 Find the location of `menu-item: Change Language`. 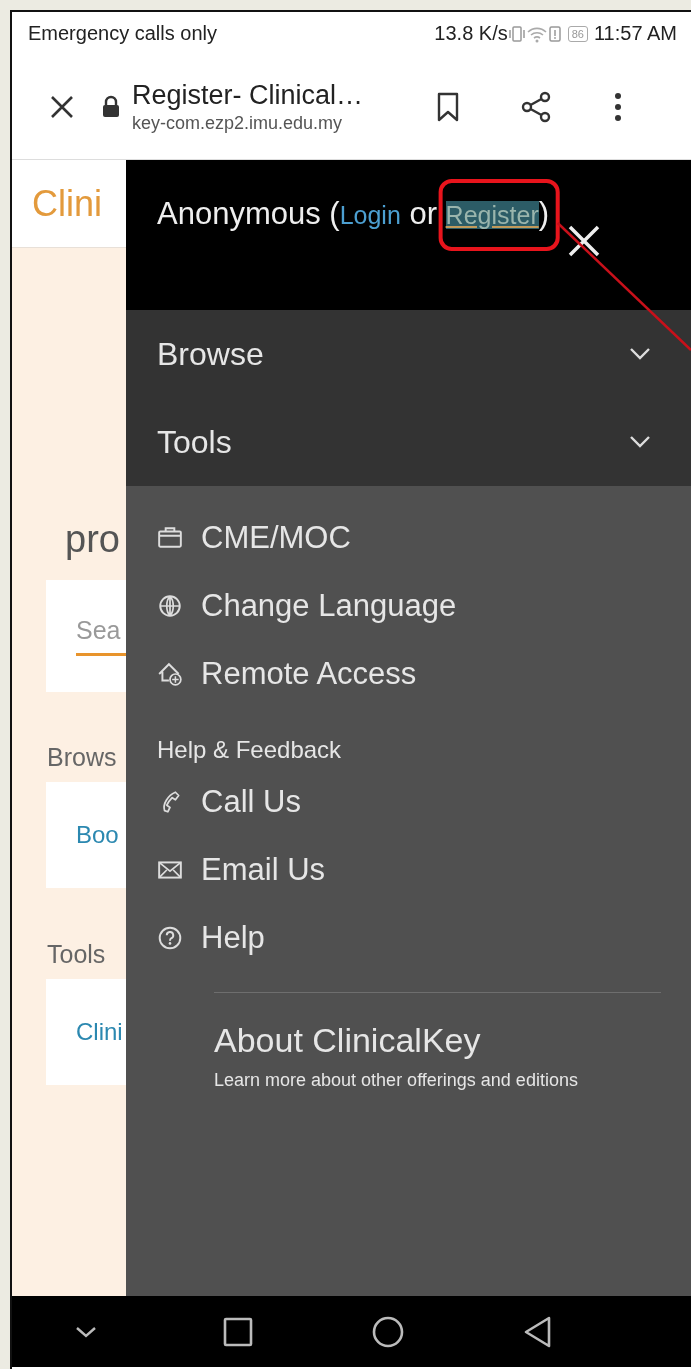

menu-item: Change Language is located at coordinates (408, 606).